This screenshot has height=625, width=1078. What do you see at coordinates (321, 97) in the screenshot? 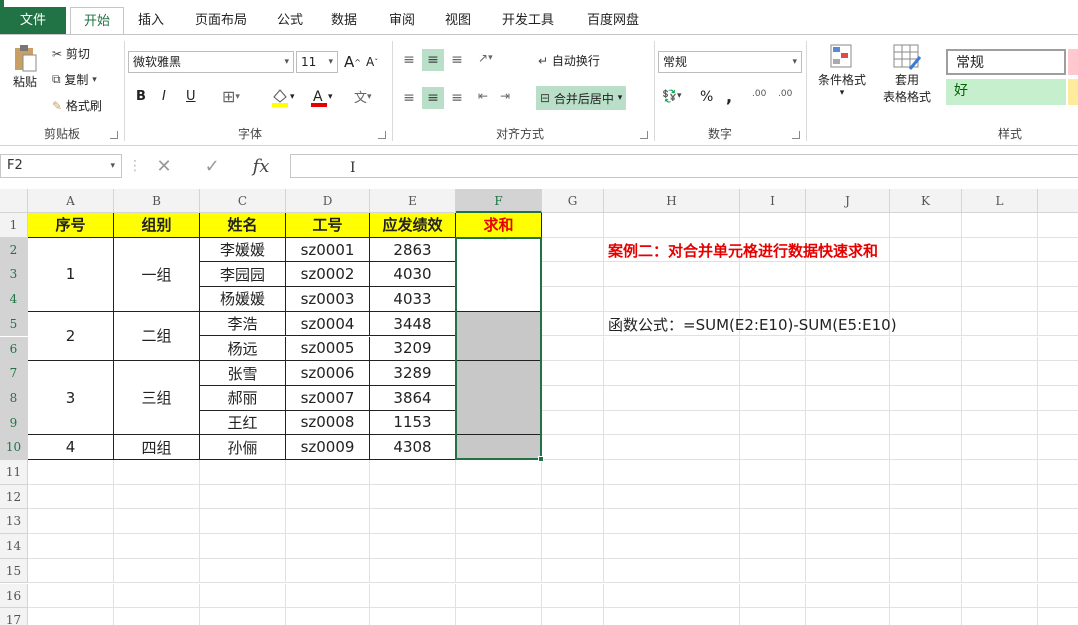
I see `font-color-button: A ▾` at bounding box center [321, 97].